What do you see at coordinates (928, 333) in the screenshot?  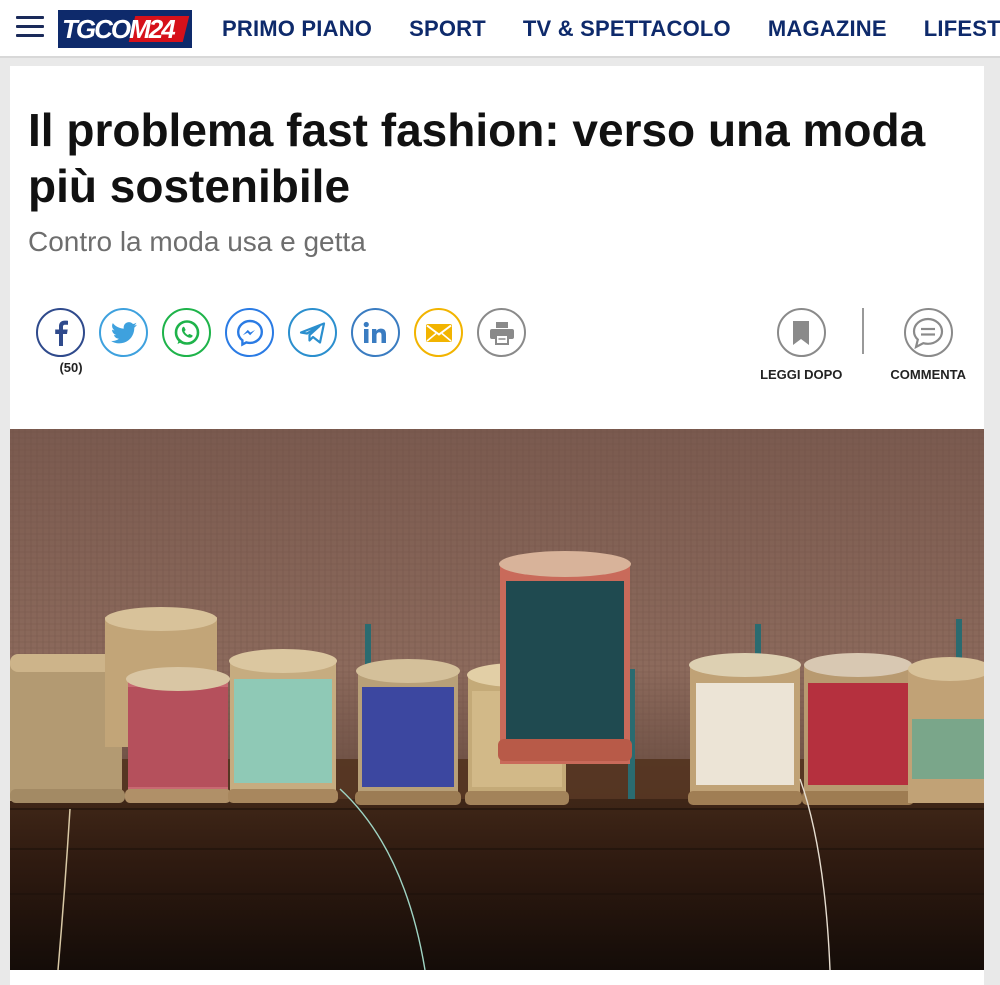 I see `comment-icon` at bounding box center [928, 333].